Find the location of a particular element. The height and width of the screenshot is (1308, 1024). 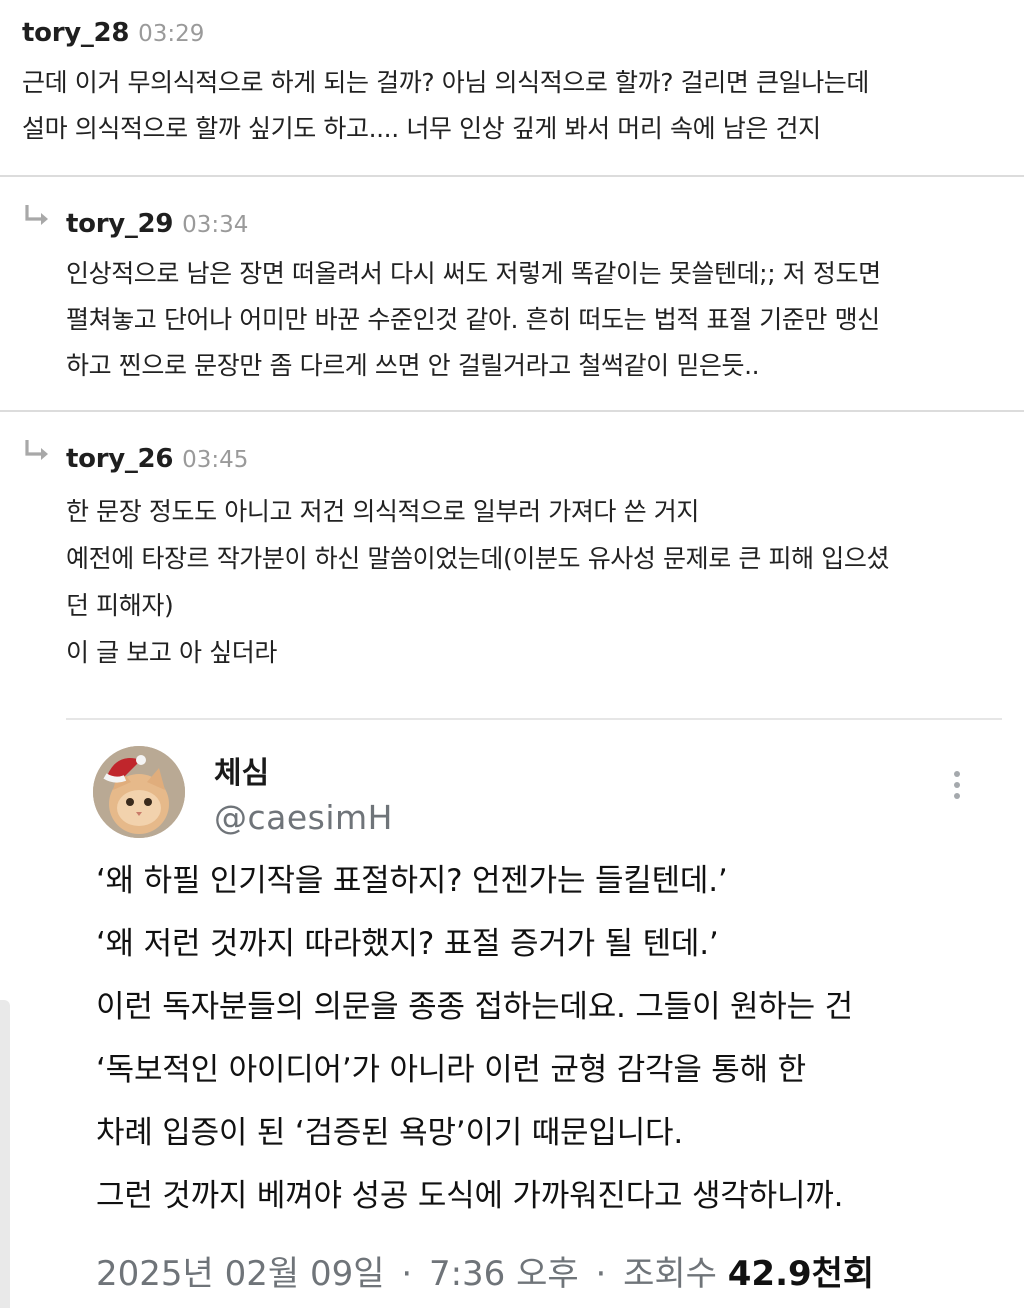

scrollbar-track is located at coordinates (5, 1154).